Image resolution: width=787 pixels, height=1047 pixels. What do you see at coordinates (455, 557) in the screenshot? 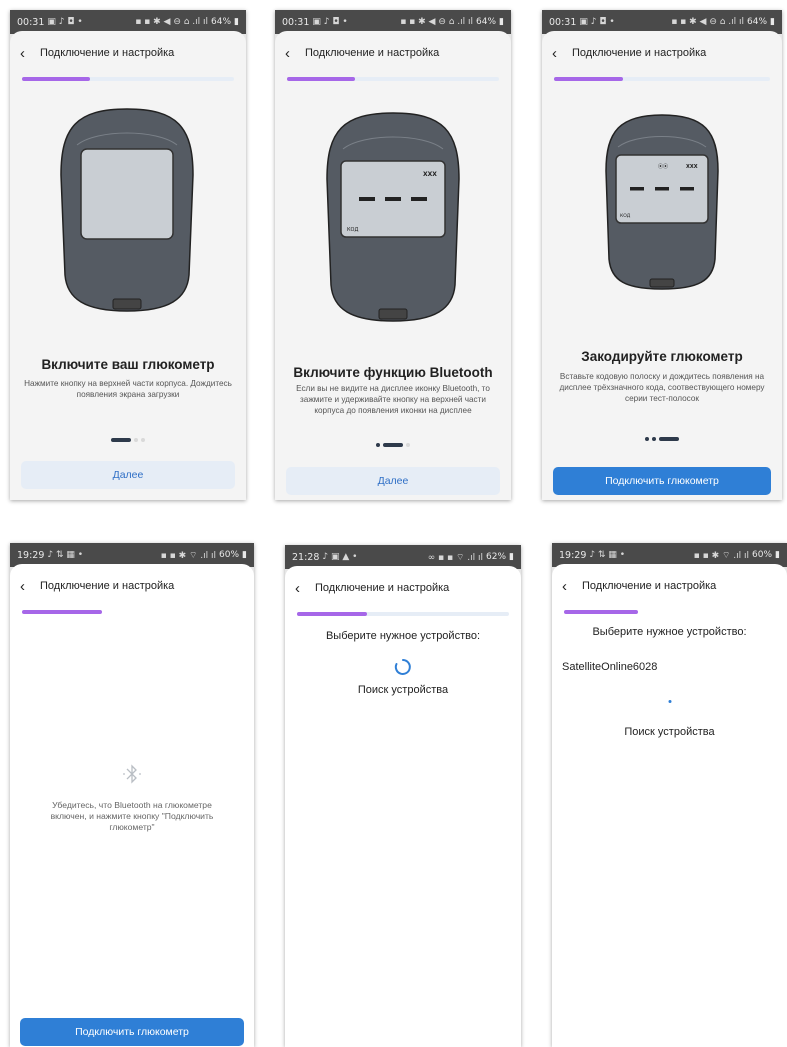
I see `system-icons: ∞ ▪ ▪ ⌔ .ıl ıl` at bounding box center [455, 557].